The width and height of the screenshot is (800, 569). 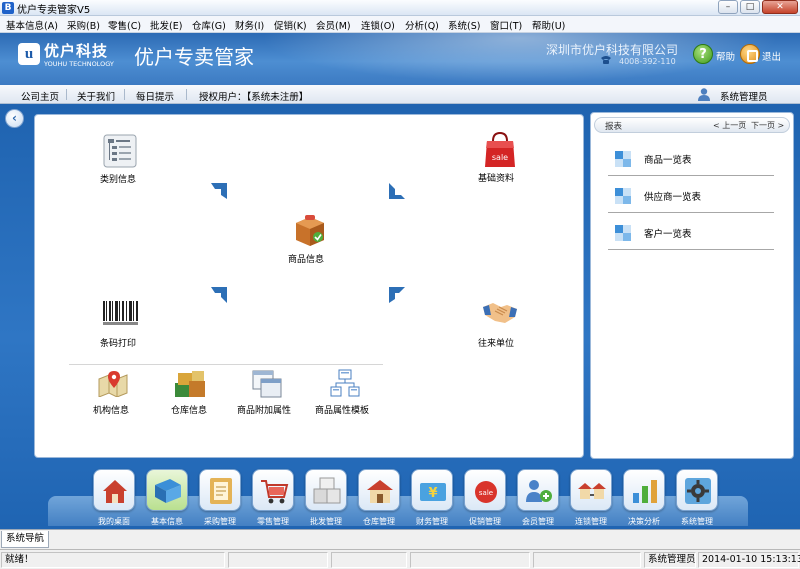 I want to click on barcode-print-item: 条码打印, so click(x=122, y=325).